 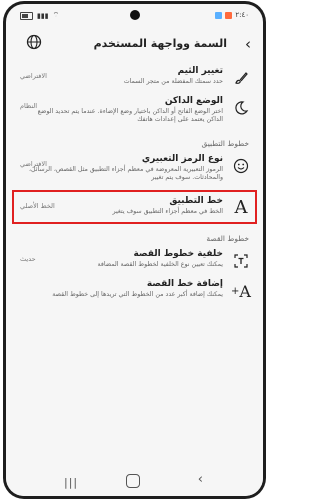 I want to click on font-icon: A, so click(x=241, y=208).